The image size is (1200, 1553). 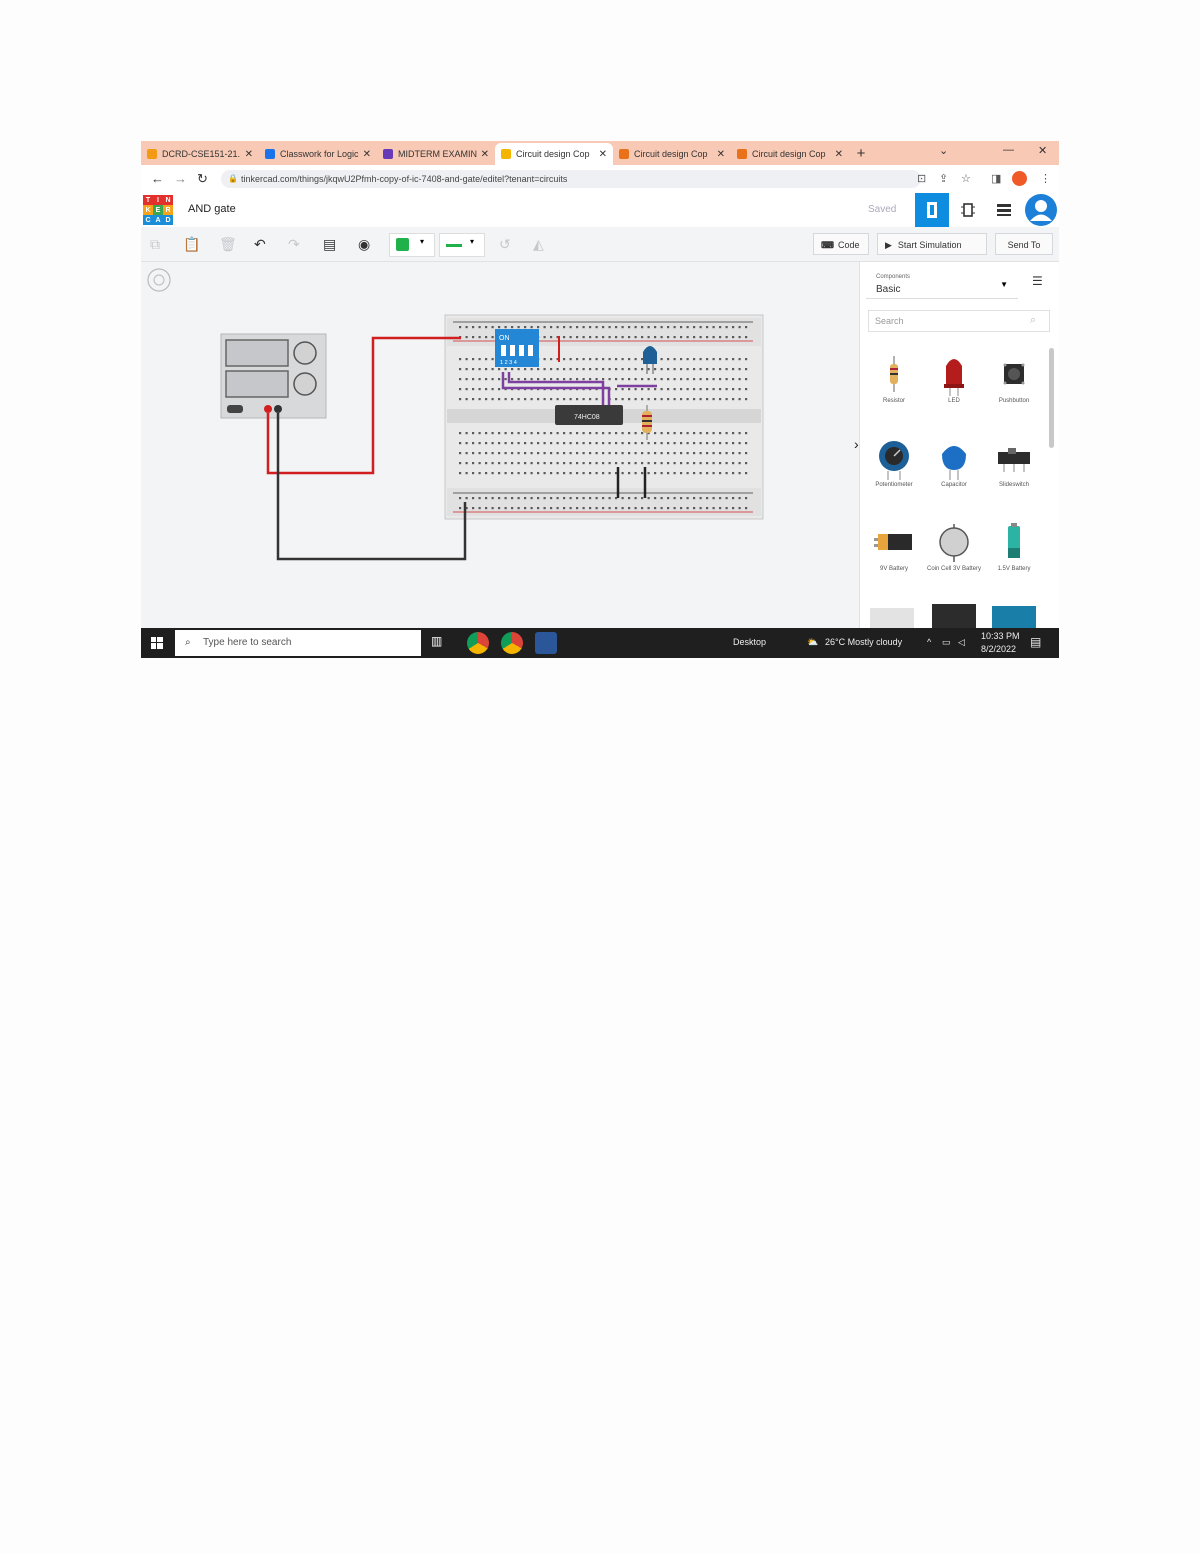 I want to click on share-icon: ⇪, so click(x=943, y=178).